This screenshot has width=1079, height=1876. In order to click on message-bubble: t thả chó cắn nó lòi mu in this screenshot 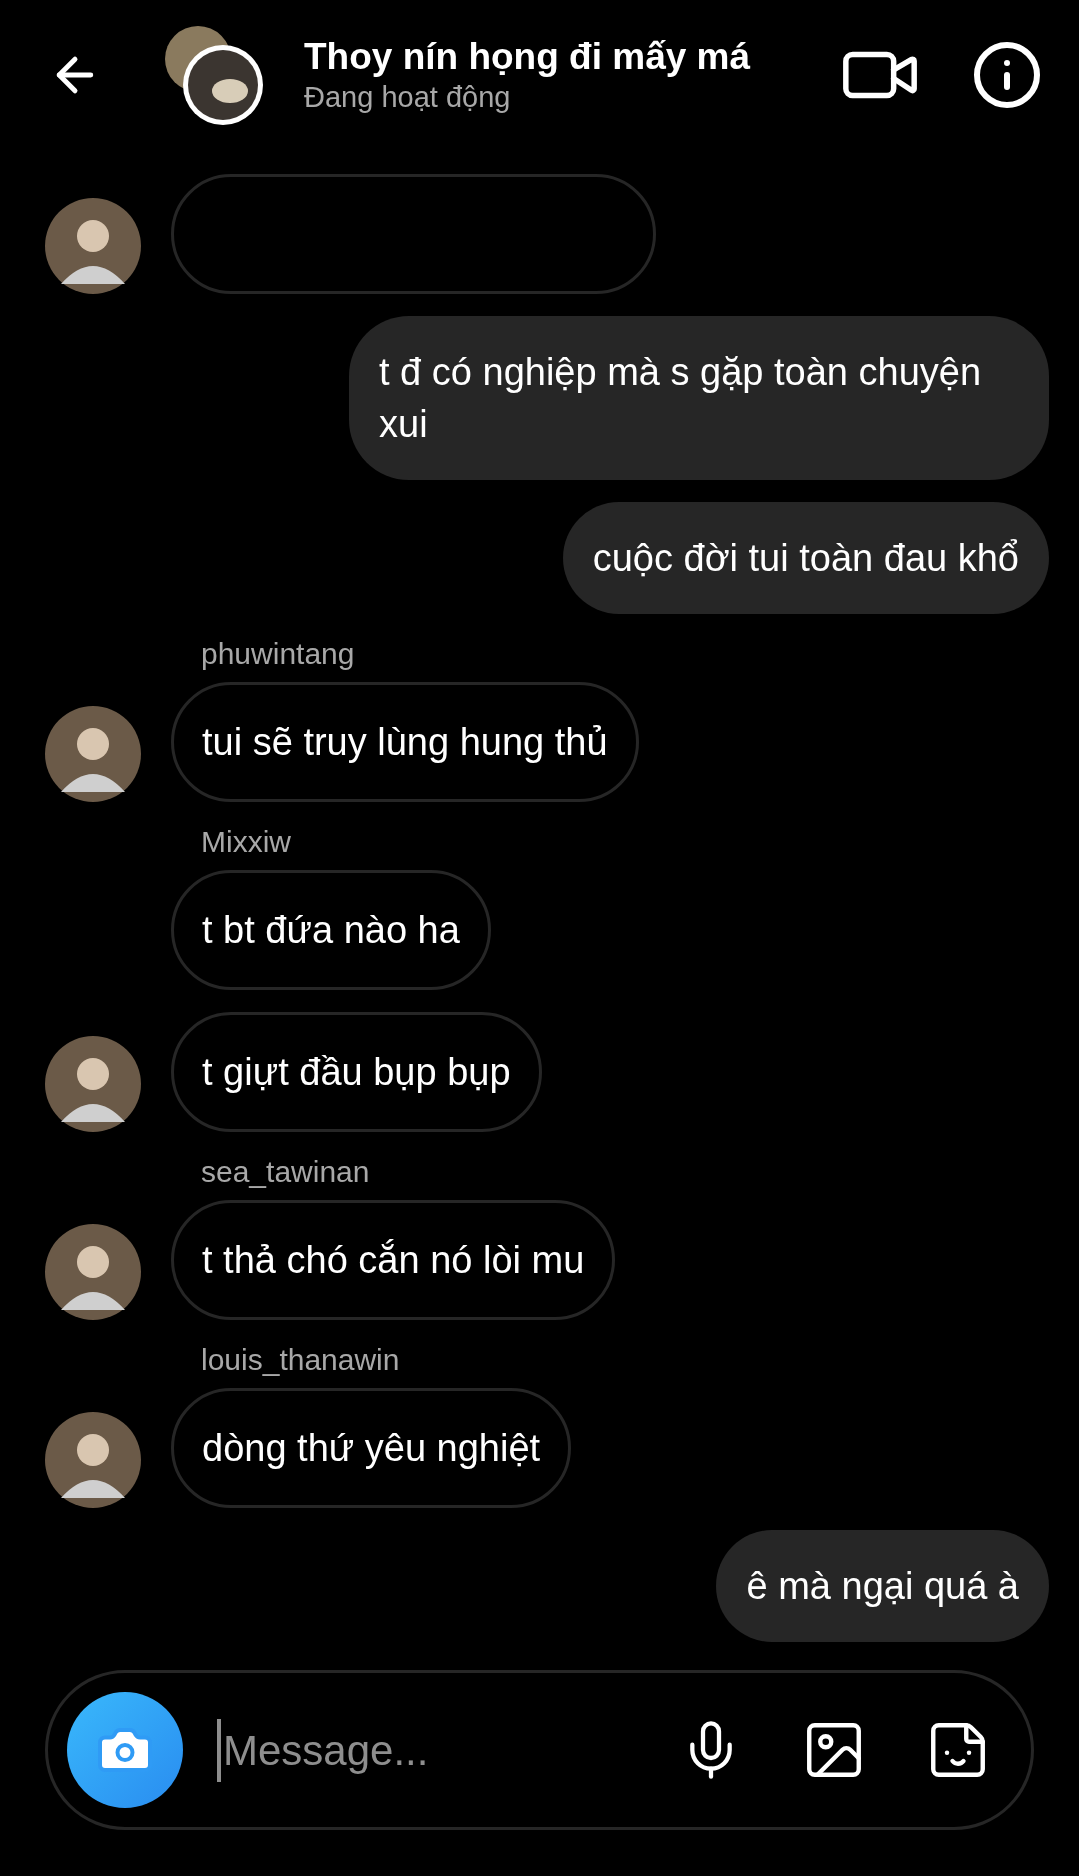, I will do `click(393, 1260)`.